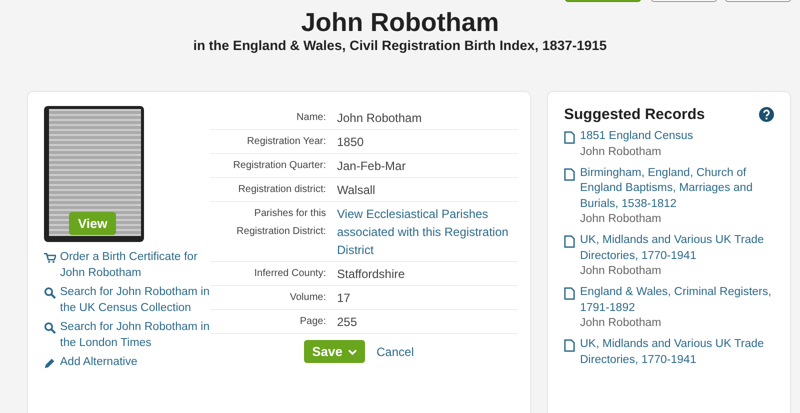 The height and width of the screenshot is (413, 800). Describe the element at coordinates (135, 265) in the screenshot. I see `action-link: Order a Birth Certificate for John Robotham` at that location.